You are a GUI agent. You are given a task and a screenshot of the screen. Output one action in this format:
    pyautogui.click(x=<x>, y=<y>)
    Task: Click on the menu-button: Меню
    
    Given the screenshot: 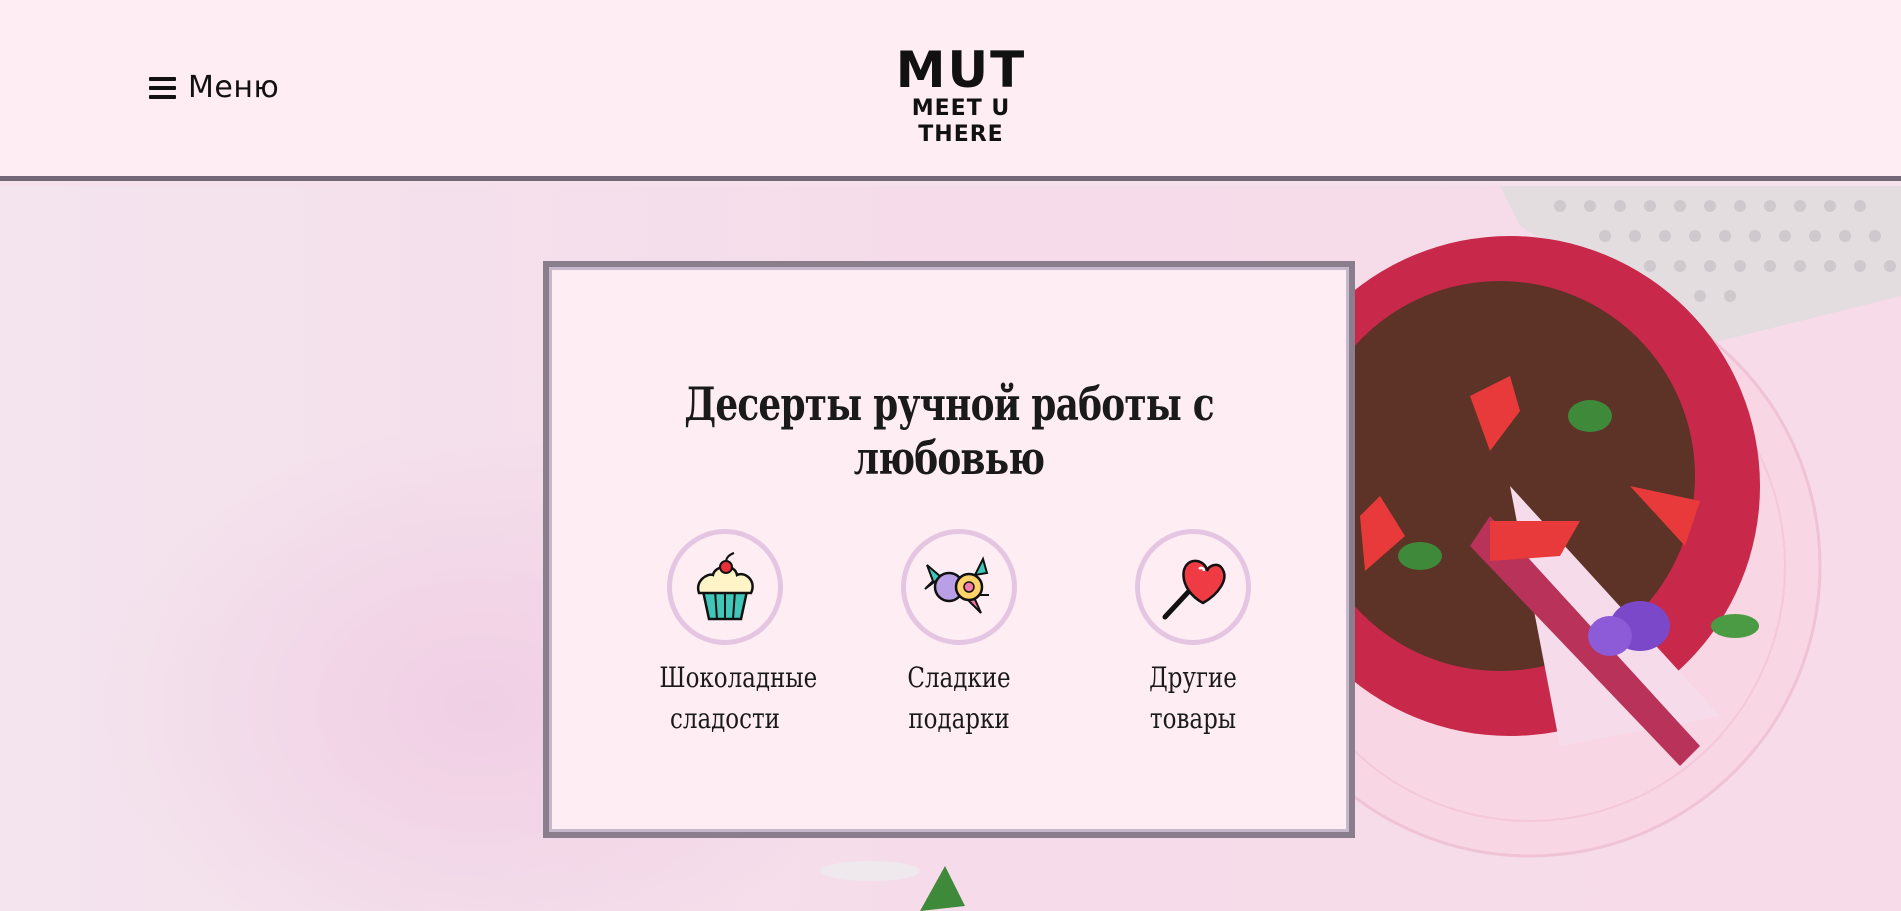 What is the action you would take?
    pyautogui.click(x=214, y=87)
    